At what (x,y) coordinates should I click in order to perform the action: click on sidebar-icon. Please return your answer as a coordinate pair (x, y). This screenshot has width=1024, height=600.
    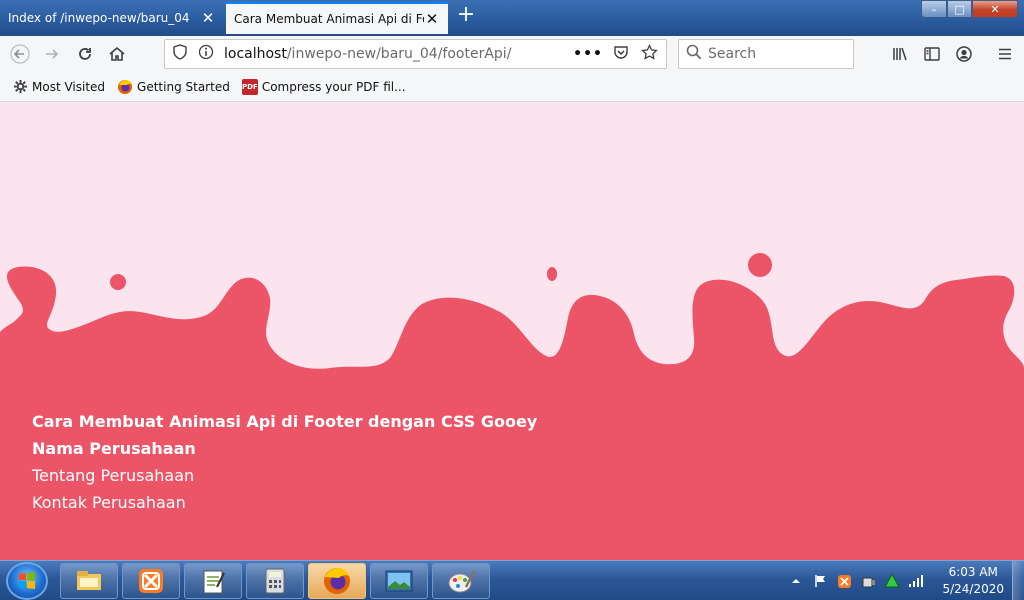
    Looking at the image, I should click on (932, 54).